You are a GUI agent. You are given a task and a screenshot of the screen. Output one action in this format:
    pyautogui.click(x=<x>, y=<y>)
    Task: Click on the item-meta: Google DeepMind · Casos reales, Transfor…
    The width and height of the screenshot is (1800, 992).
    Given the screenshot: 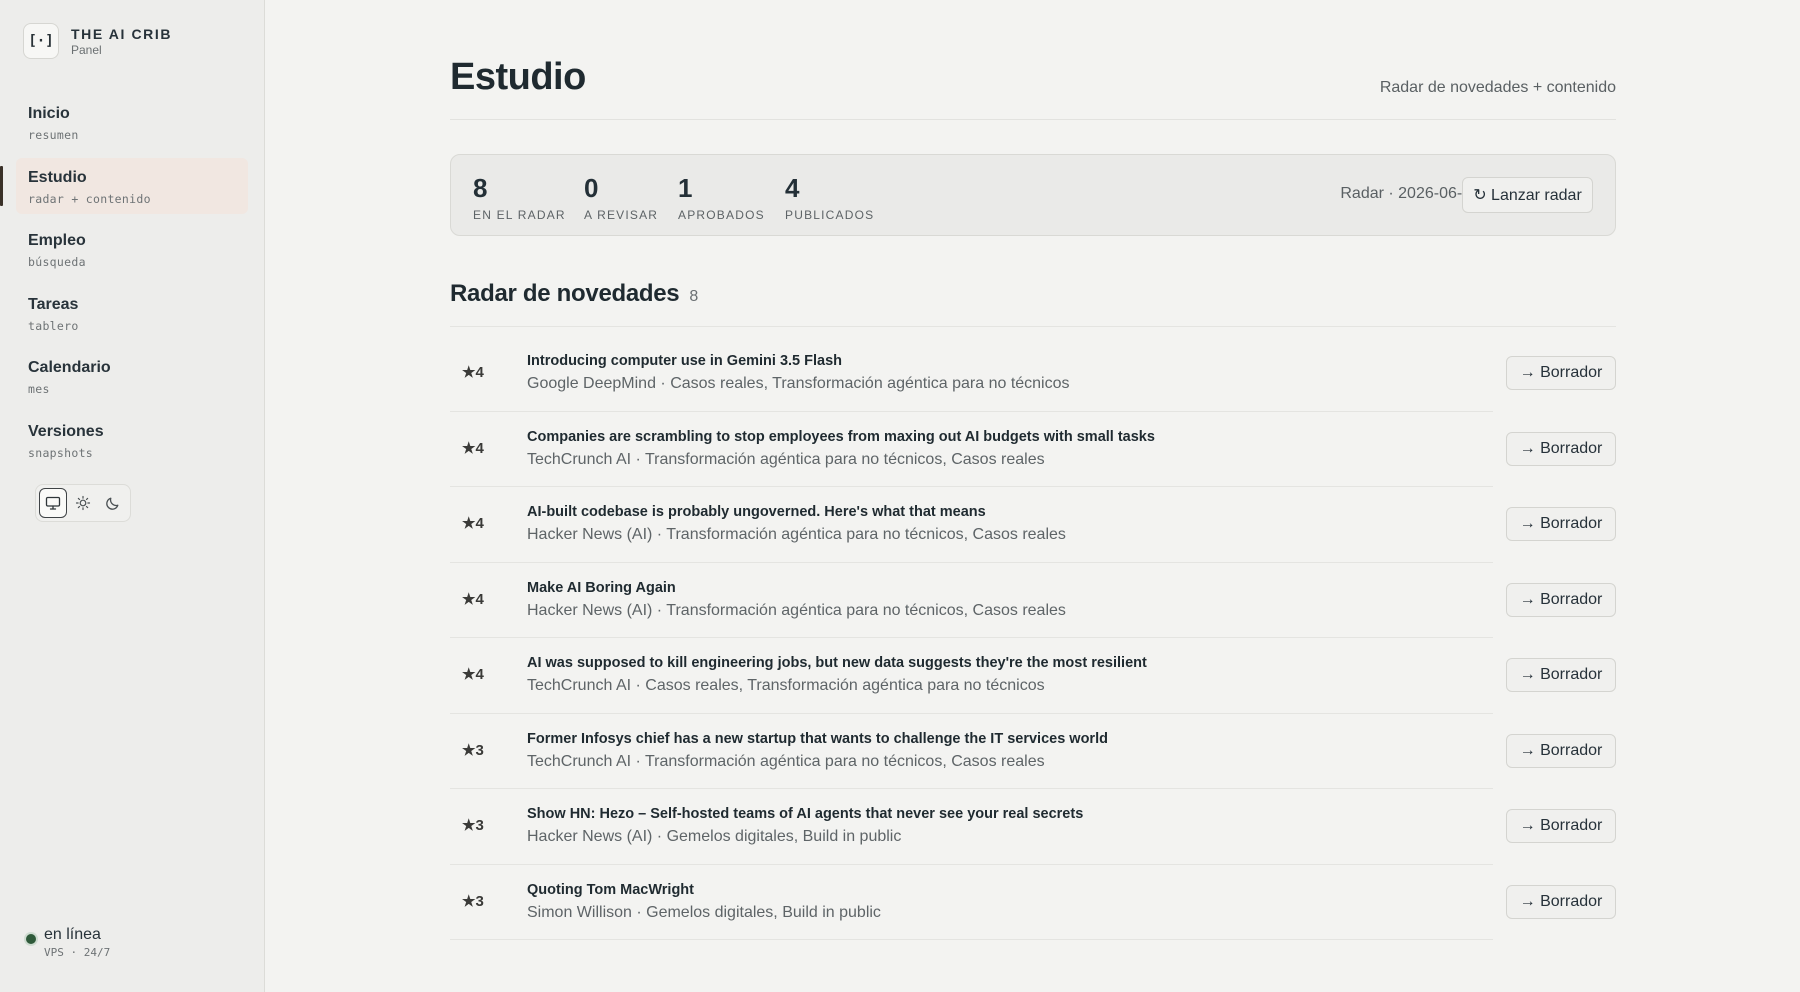 What is the action you would take?
    pyautogui.click(x=798, y=383)
    